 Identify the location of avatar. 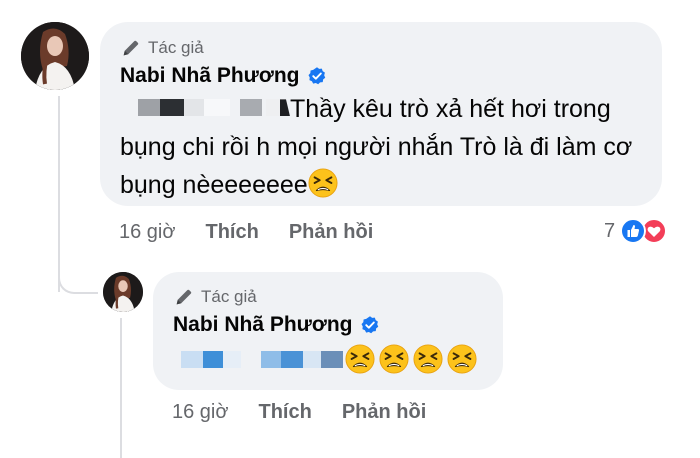
(55, 56).